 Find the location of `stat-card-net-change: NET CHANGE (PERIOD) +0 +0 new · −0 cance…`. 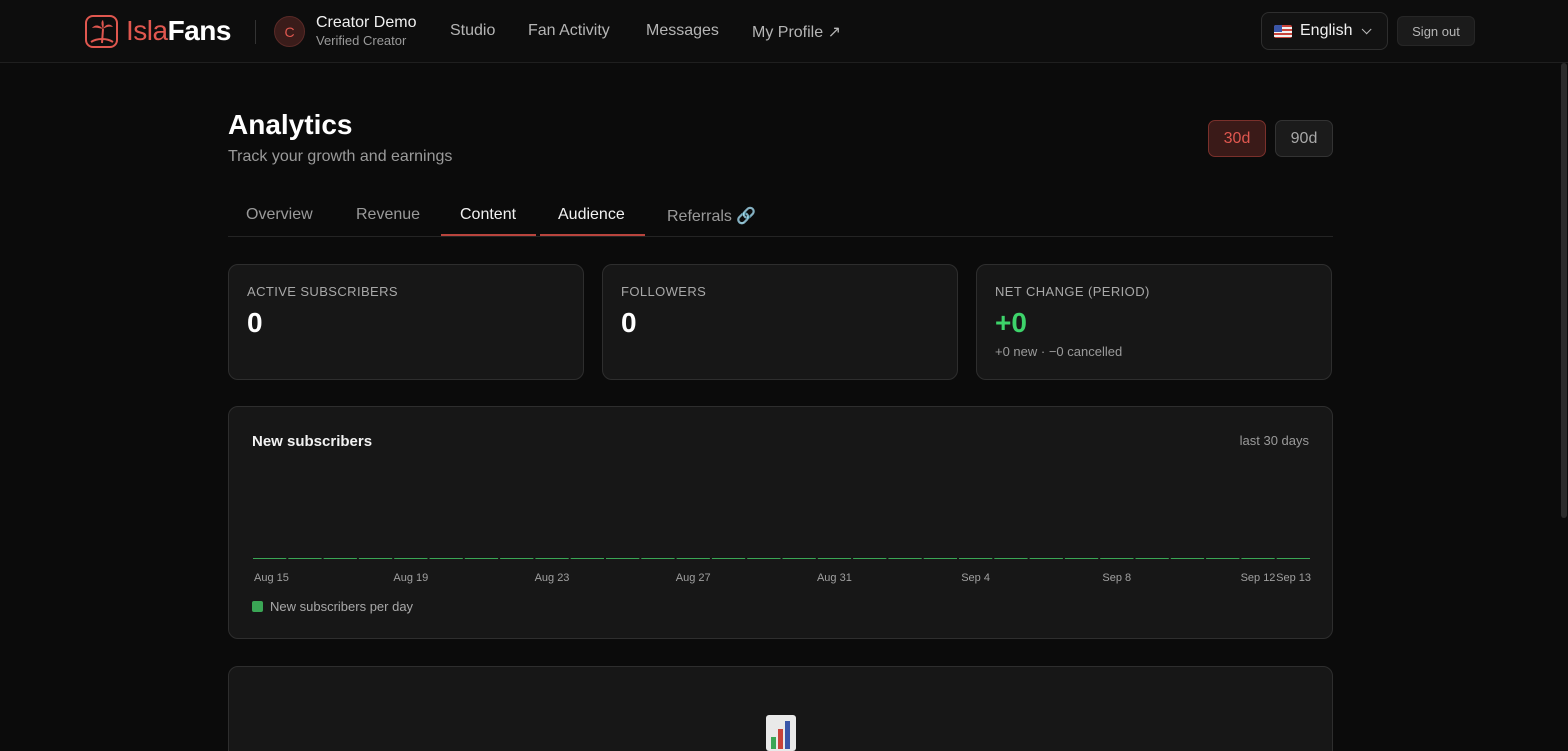

stat-card-net-change: NET CHANGE (PERIOD) +0 +0 new · −0 cance… is located at coordinates (1154, 322).